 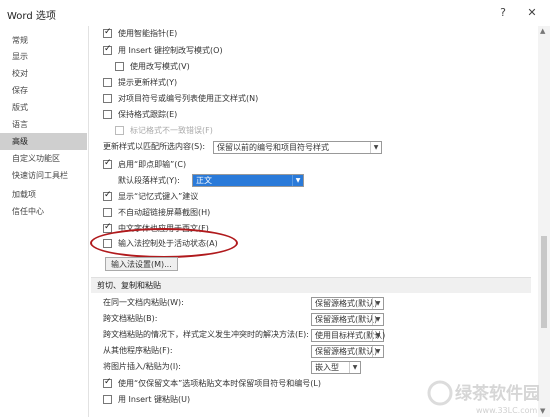 What do you see at coordinates (43, 107) in the screenshot?
I see `sidebar-item-layout: 版式` at bounding box center [43, 107].